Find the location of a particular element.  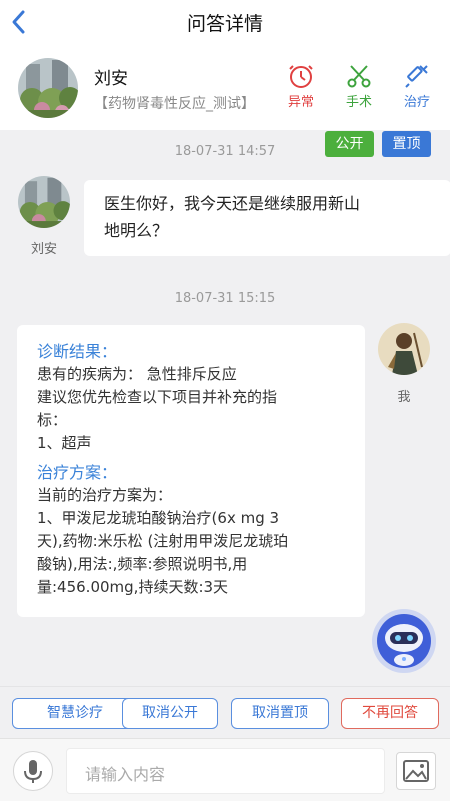

patient-chat-avatar is located at coordinates (44, 202).